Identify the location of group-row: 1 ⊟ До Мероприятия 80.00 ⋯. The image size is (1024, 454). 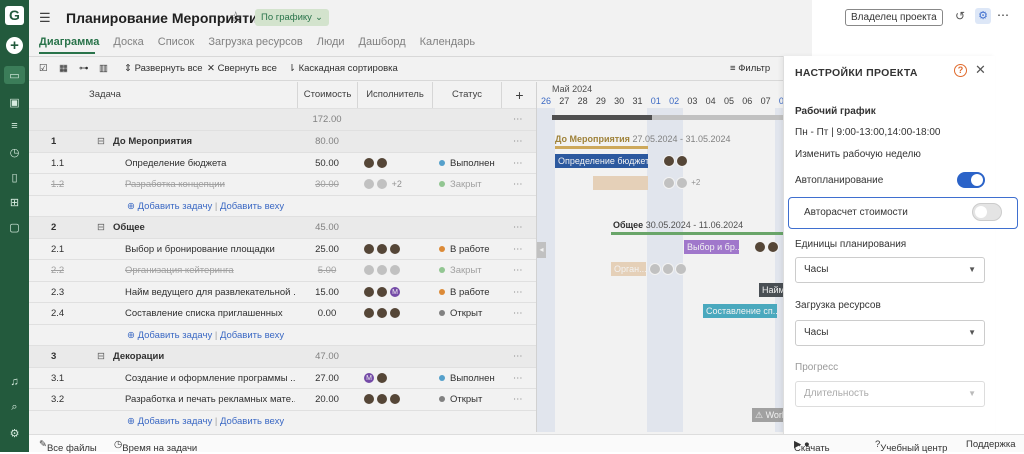
(283, 141).